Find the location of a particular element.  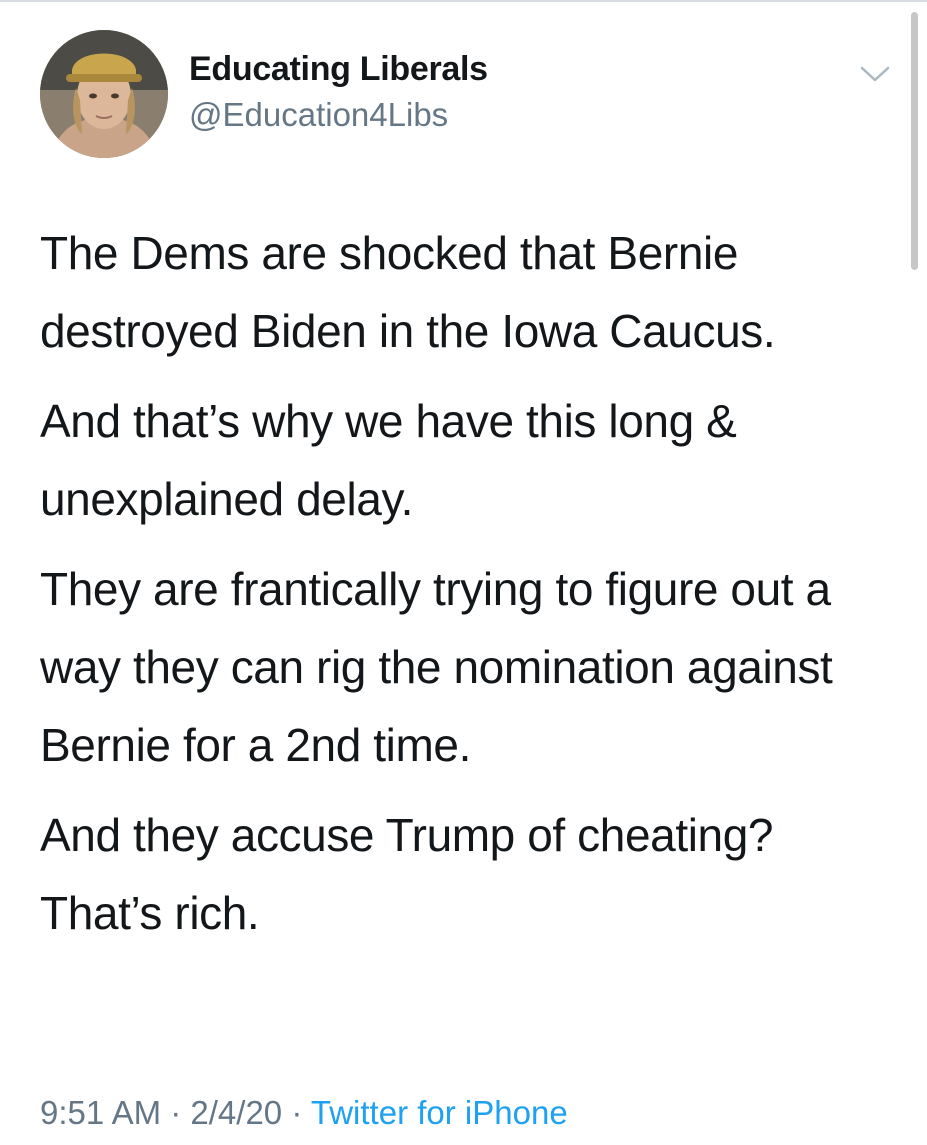

tweet-metadata: 9:51 AM · 2/4/20 · Twitter for iPhone is located at coordinates (304, 1113).